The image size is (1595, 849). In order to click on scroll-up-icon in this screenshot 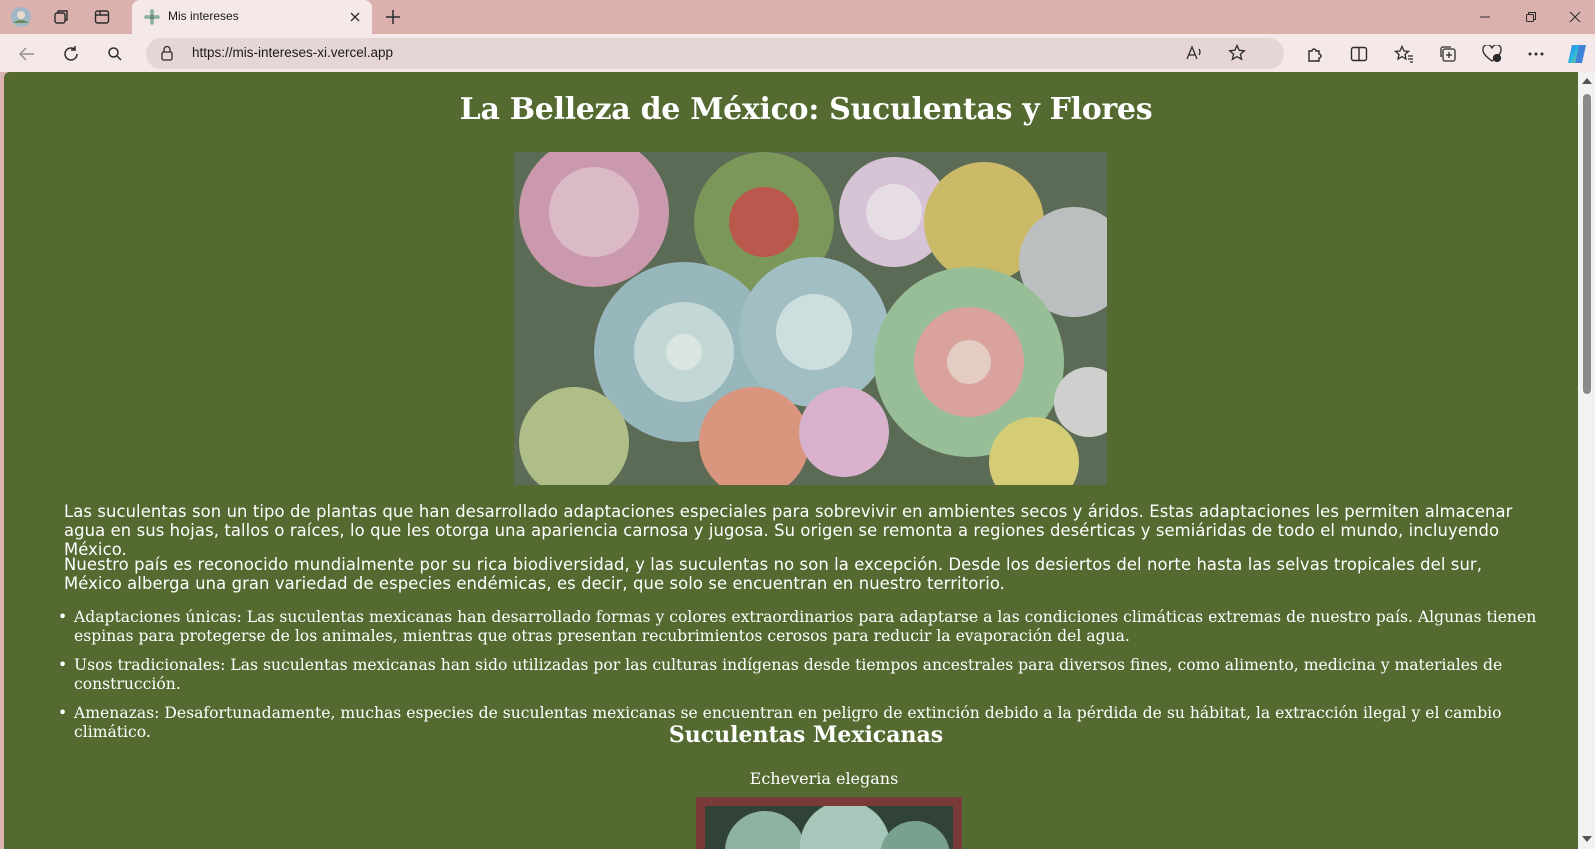, I will do `click(1587, 81)`.